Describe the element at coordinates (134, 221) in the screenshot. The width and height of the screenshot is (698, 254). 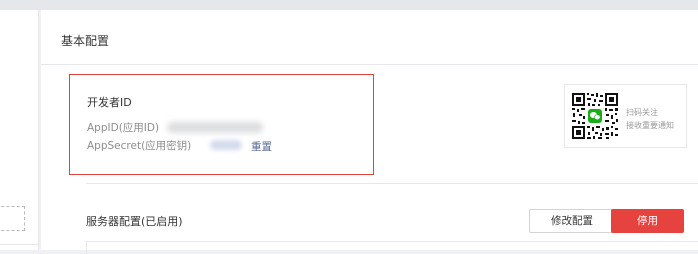
I see `server-config-title: 服务器配置(已启用)` at that location.